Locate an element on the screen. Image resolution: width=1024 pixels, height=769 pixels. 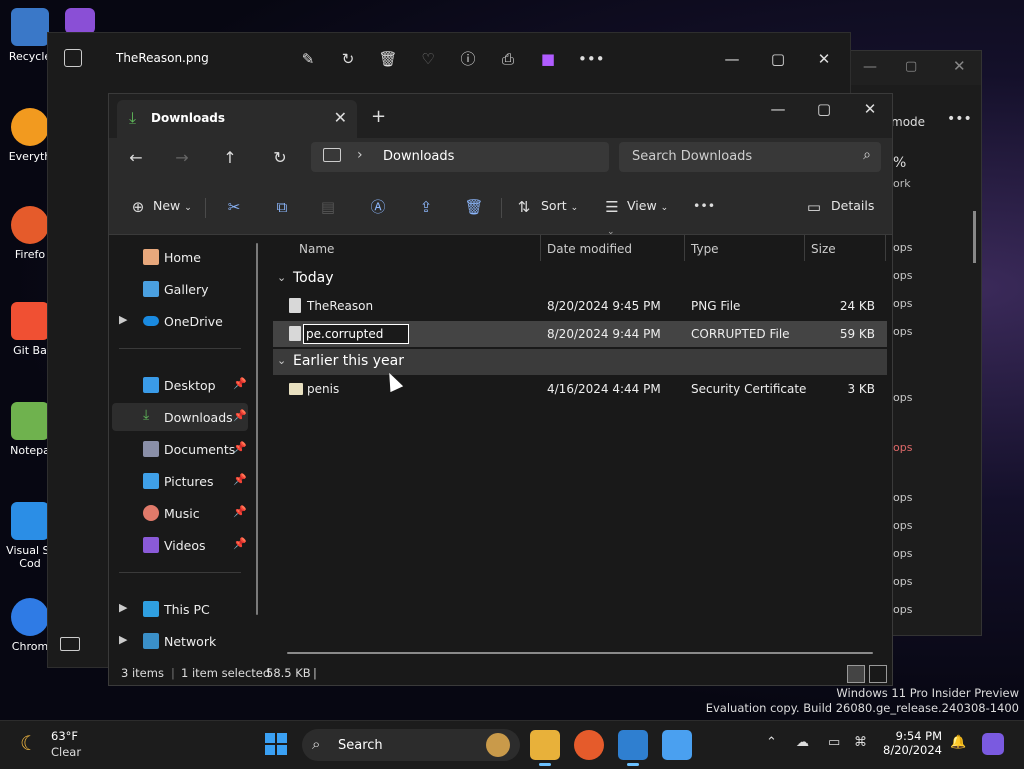
paint-taskbar-icon is located at coordinates (677, 745).